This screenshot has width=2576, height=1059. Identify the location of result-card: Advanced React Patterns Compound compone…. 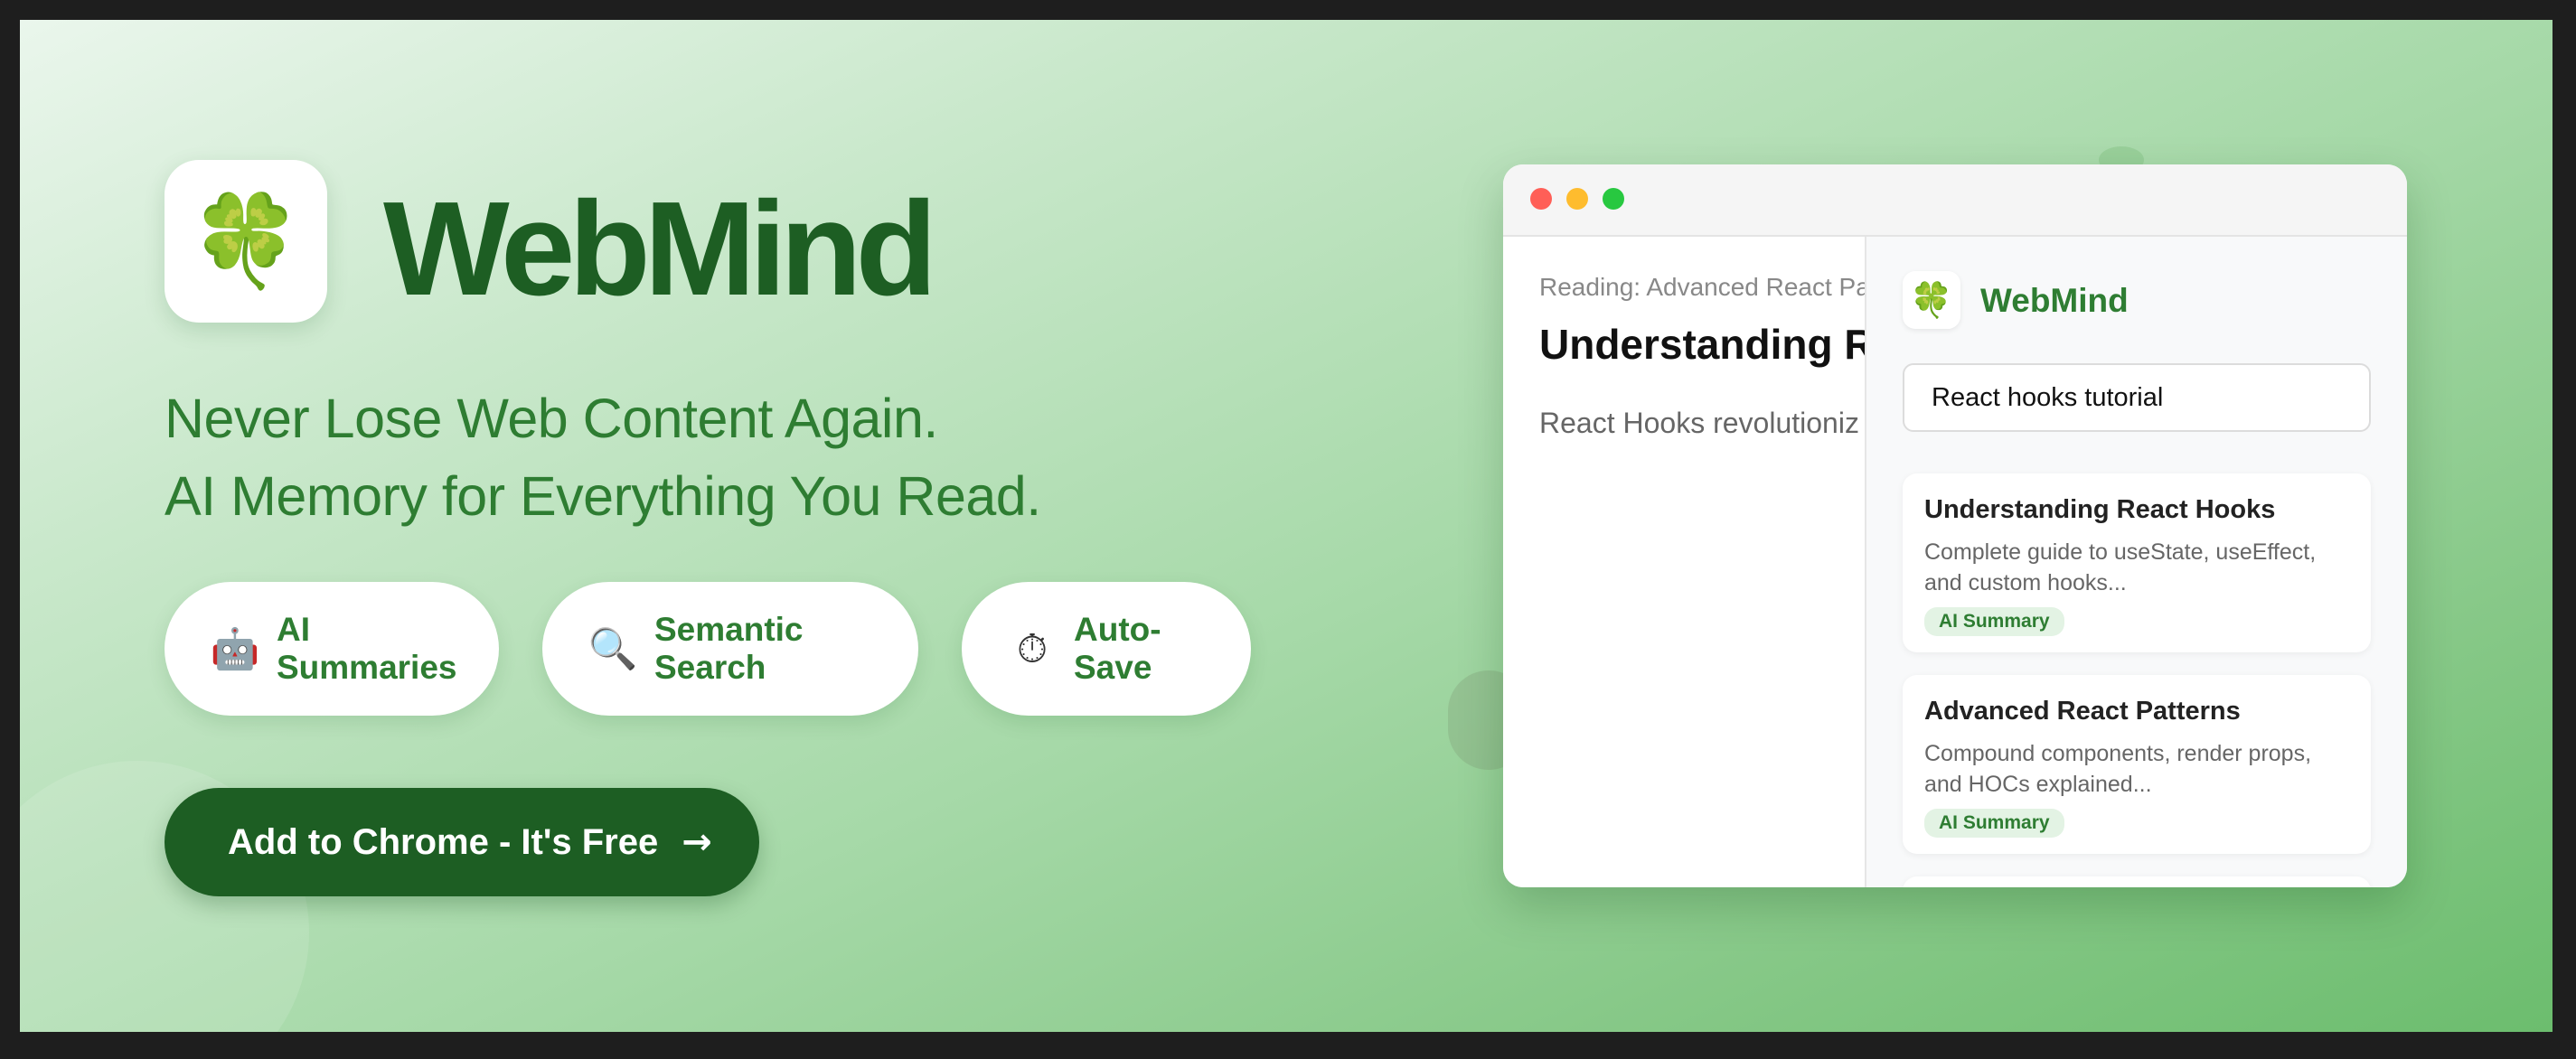
(2137, 764).